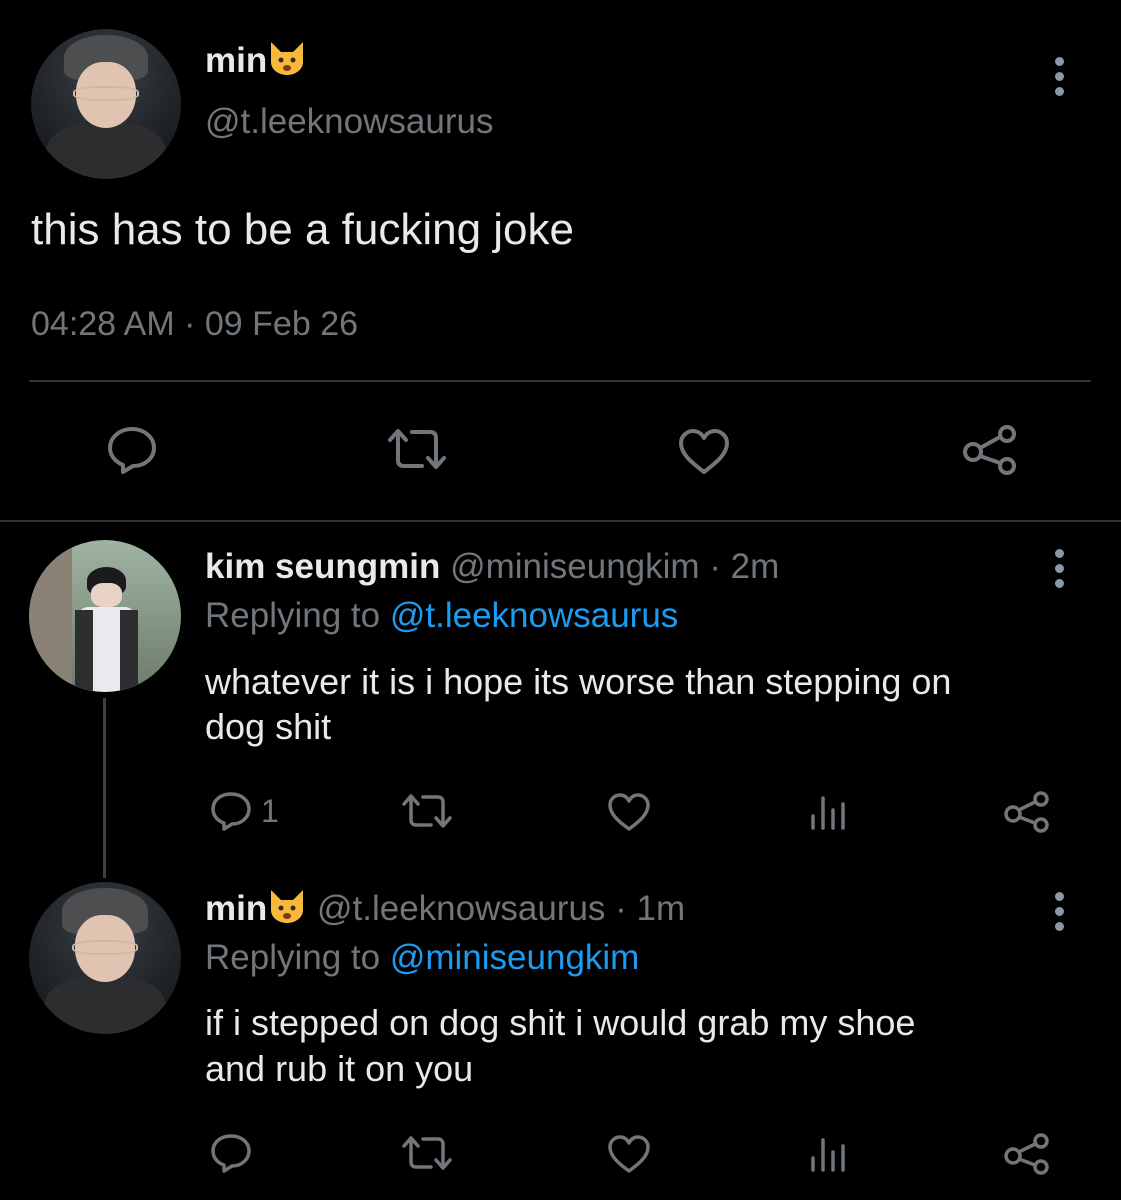  I want to click on thread-line, so click(104, 788).